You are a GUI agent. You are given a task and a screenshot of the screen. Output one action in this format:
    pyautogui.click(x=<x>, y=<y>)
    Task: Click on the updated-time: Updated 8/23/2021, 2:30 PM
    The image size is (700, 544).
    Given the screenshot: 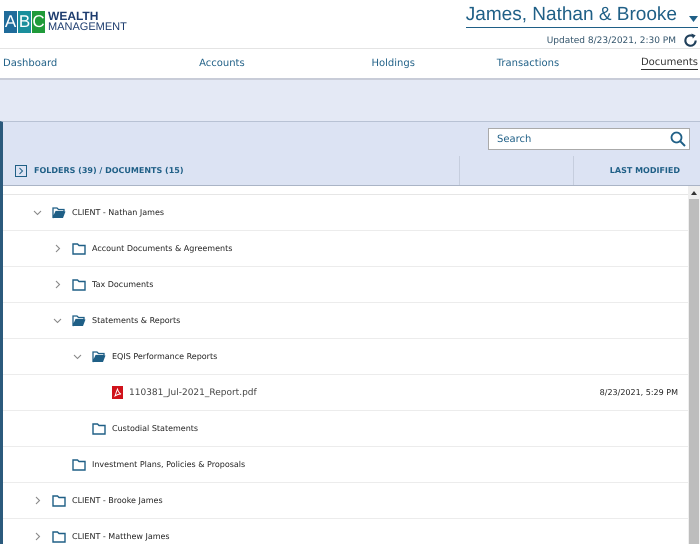 What is the action you would take?
    pyautogui.click(x=611, y=41)
    